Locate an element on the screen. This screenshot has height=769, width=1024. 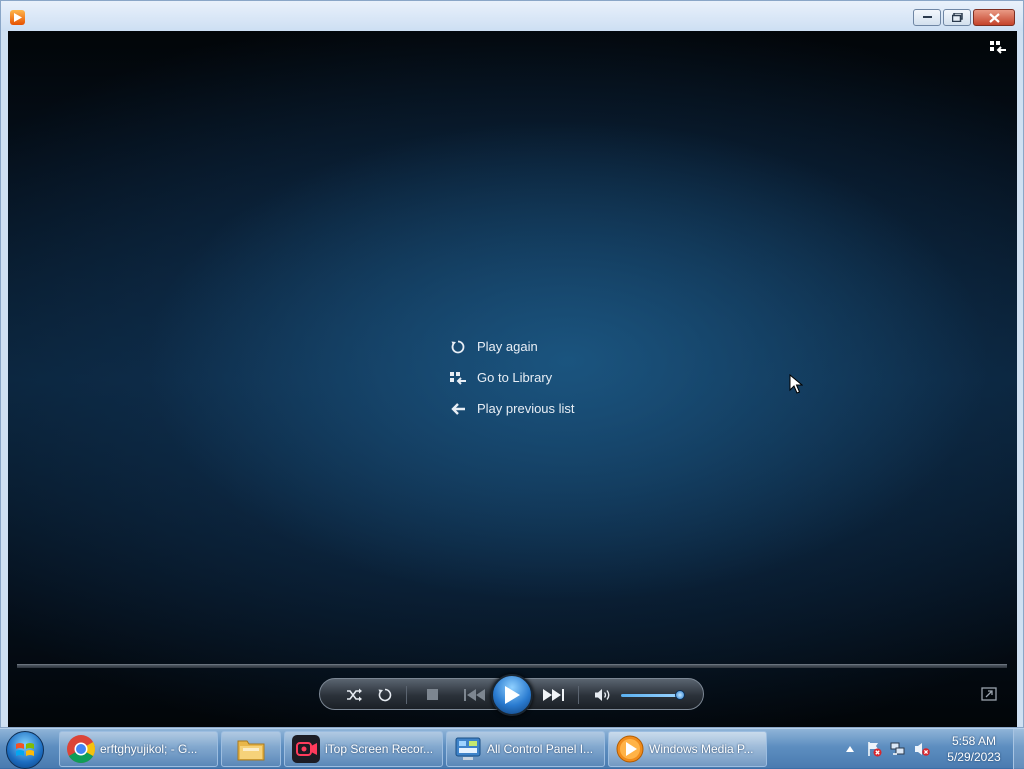
switch-to-full-screen-button is located at coordinates (989, 694).